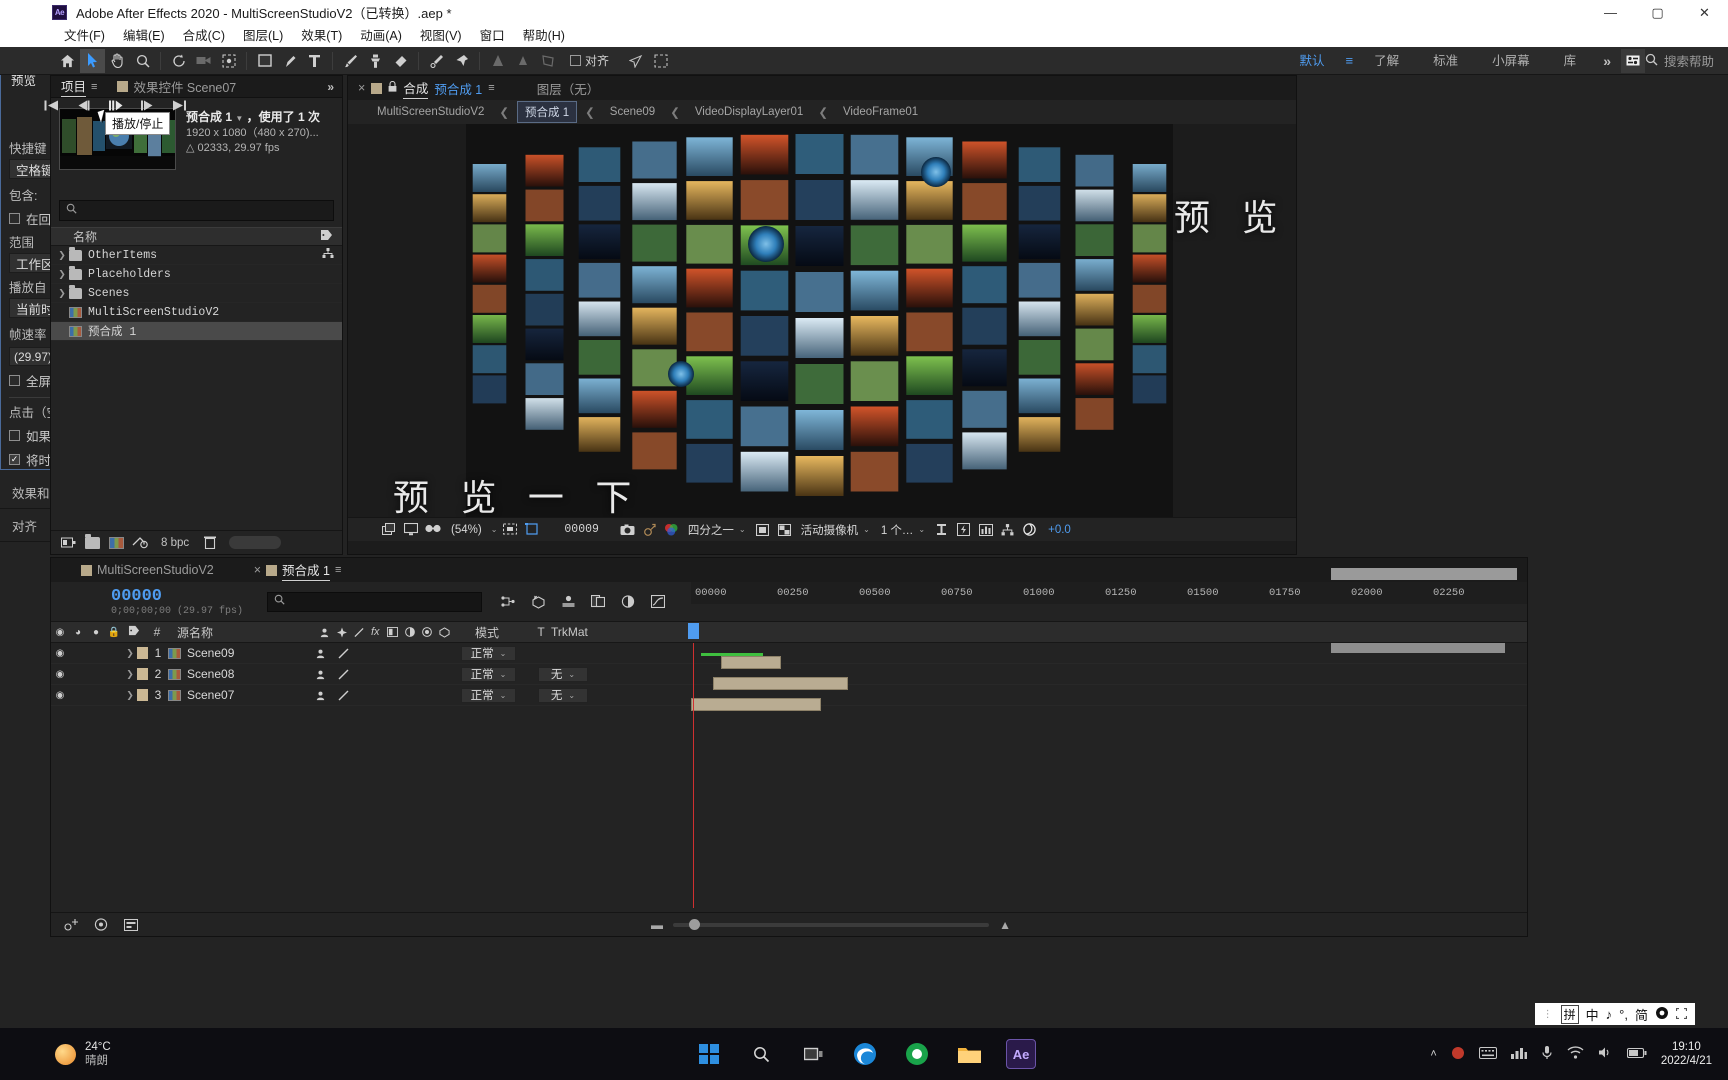 This screenshot has height=1080, width=1728. What do you see at coordinates (1632, 60) in the screenshot?
I see `workspace-settings-icon` at bounding box center [1632, 60].